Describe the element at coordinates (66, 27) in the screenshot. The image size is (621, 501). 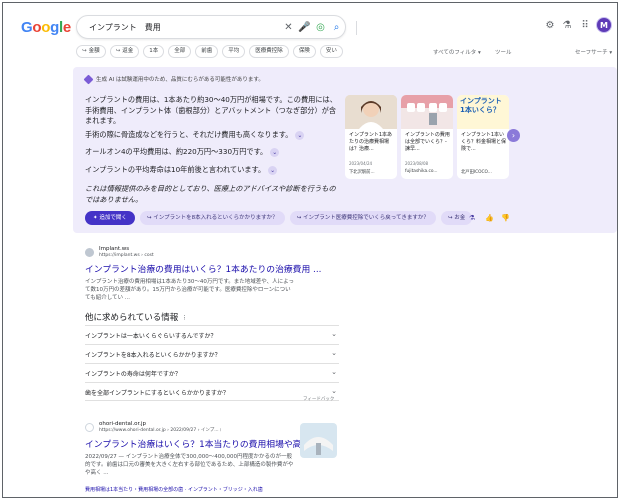
I see `logo-letter: e` at that location.